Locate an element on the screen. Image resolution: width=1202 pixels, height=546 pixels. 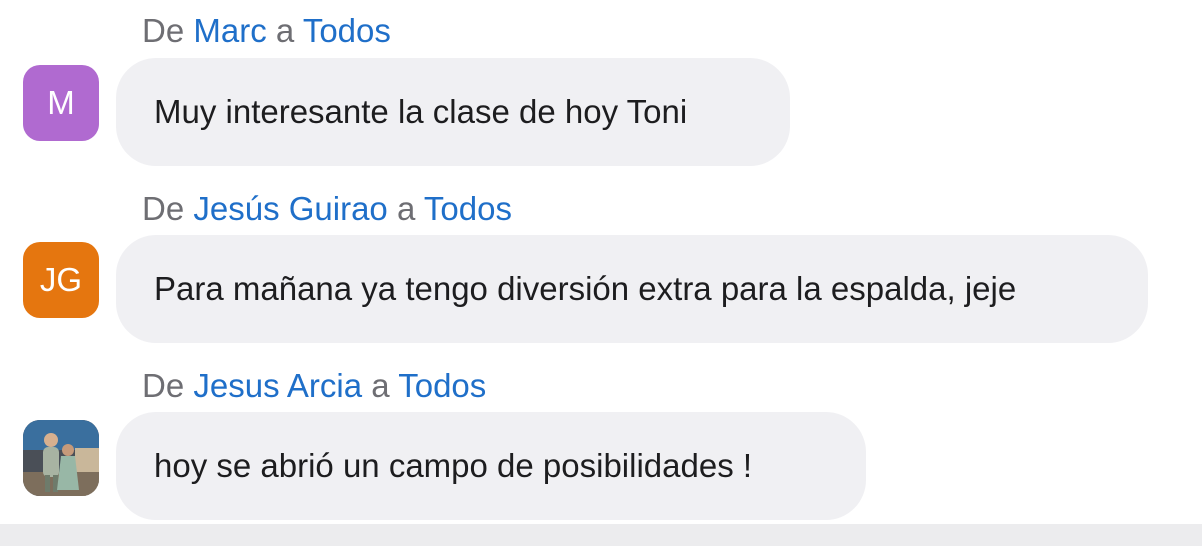
message-header: De Marc a Todos is located at coordinates (266, 31).